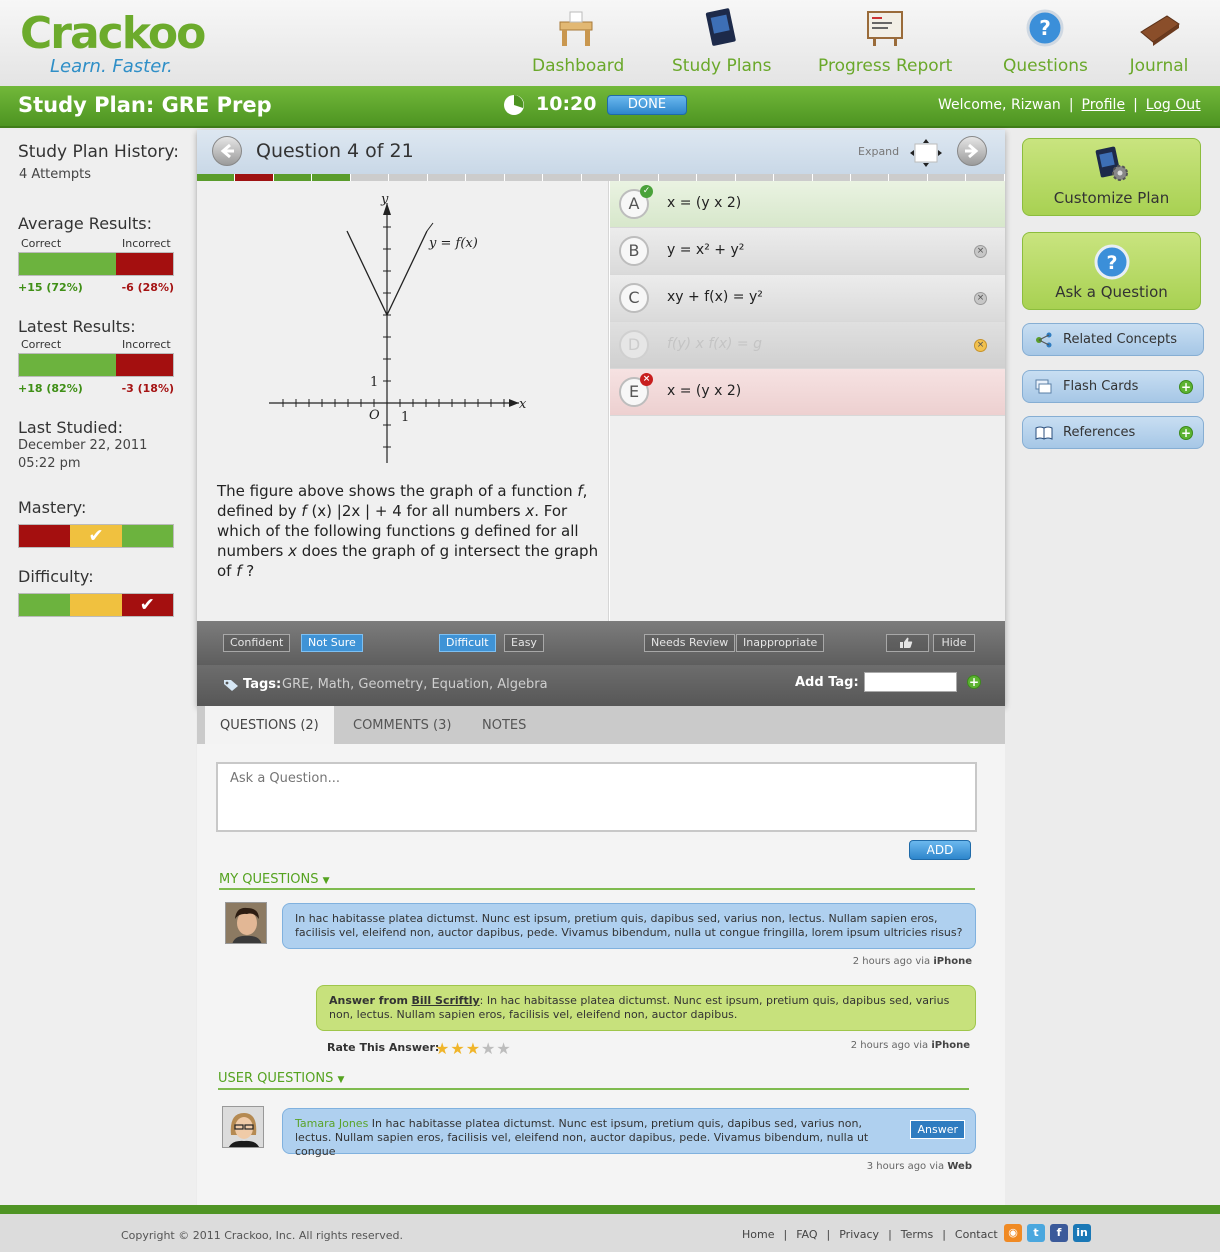 The image size is (1220, 1252). Describe the element at coordinates (974, 682) in the screenshot. I see `add-tag-plus-icon: +` at that location.